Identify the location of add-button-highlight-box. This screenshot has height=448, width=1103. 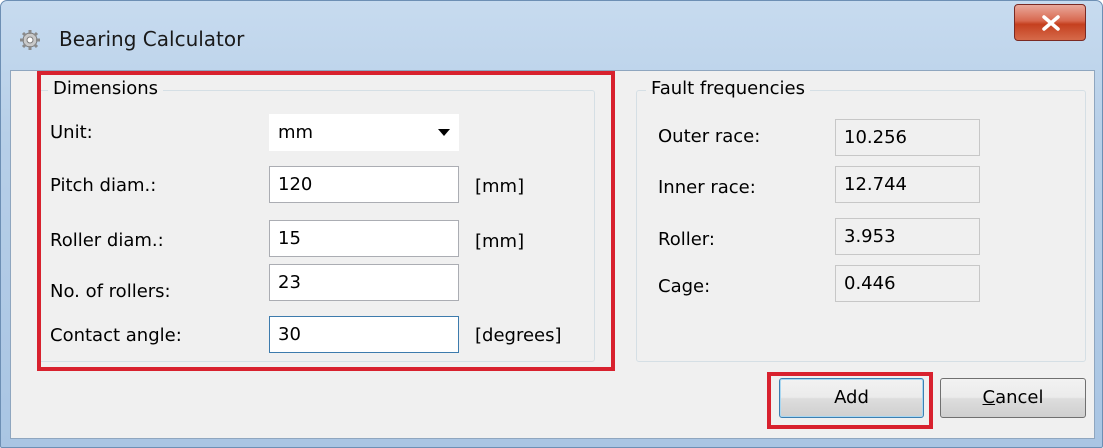
(850, 400).